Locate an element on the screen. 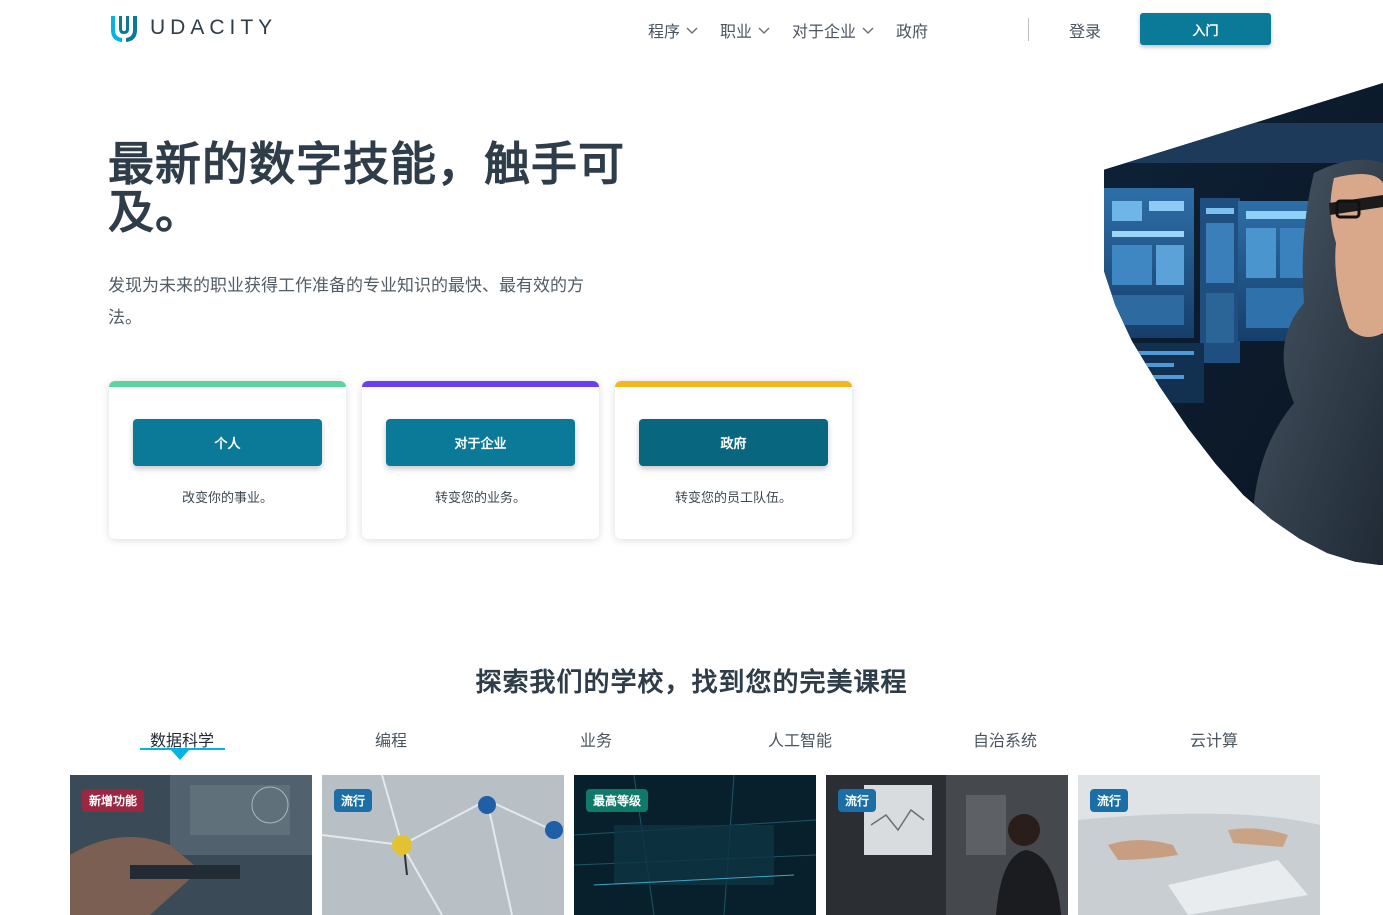  individual-button: 个人 is located at coordinates (227, 442).